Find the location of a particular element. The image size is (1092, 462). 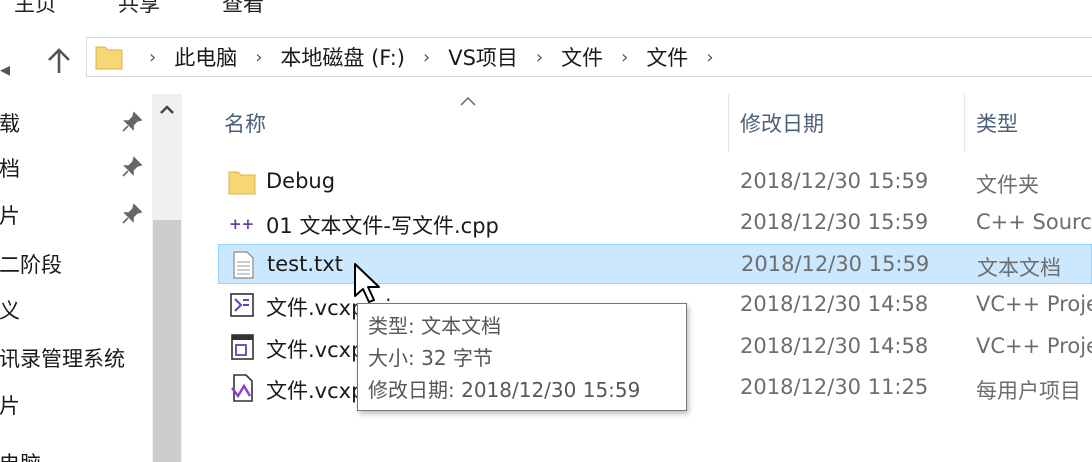

tab-share: 共享 is located at coordinates (139, 9).